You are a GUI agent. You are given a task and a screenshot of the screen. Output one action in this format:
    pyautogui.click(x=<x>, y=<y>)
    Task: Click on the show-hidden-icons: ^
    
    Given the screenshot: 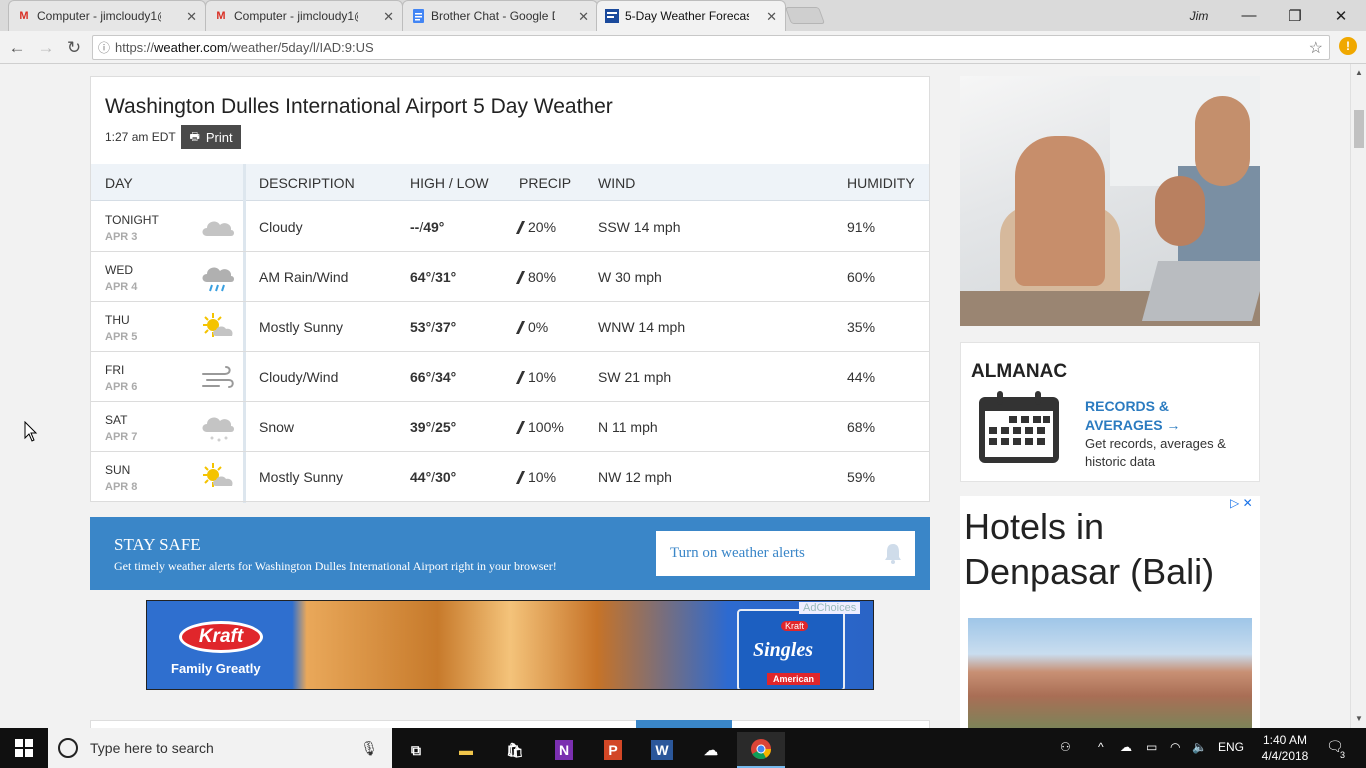 What is the action you would take?
    pyautogui.click(x=1101, y=747)
    